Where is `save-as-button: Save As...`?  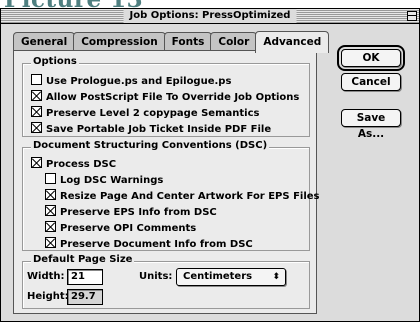 save-as-button: Save As... is located at coordinates (371, 124).